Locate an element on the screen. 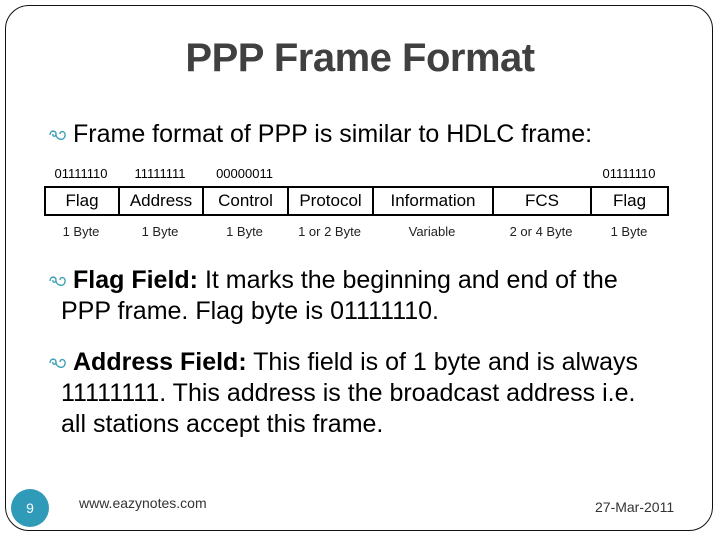 The image size is (720, 540). address-field-label: Address Field: is located at coordinates (160, 362).